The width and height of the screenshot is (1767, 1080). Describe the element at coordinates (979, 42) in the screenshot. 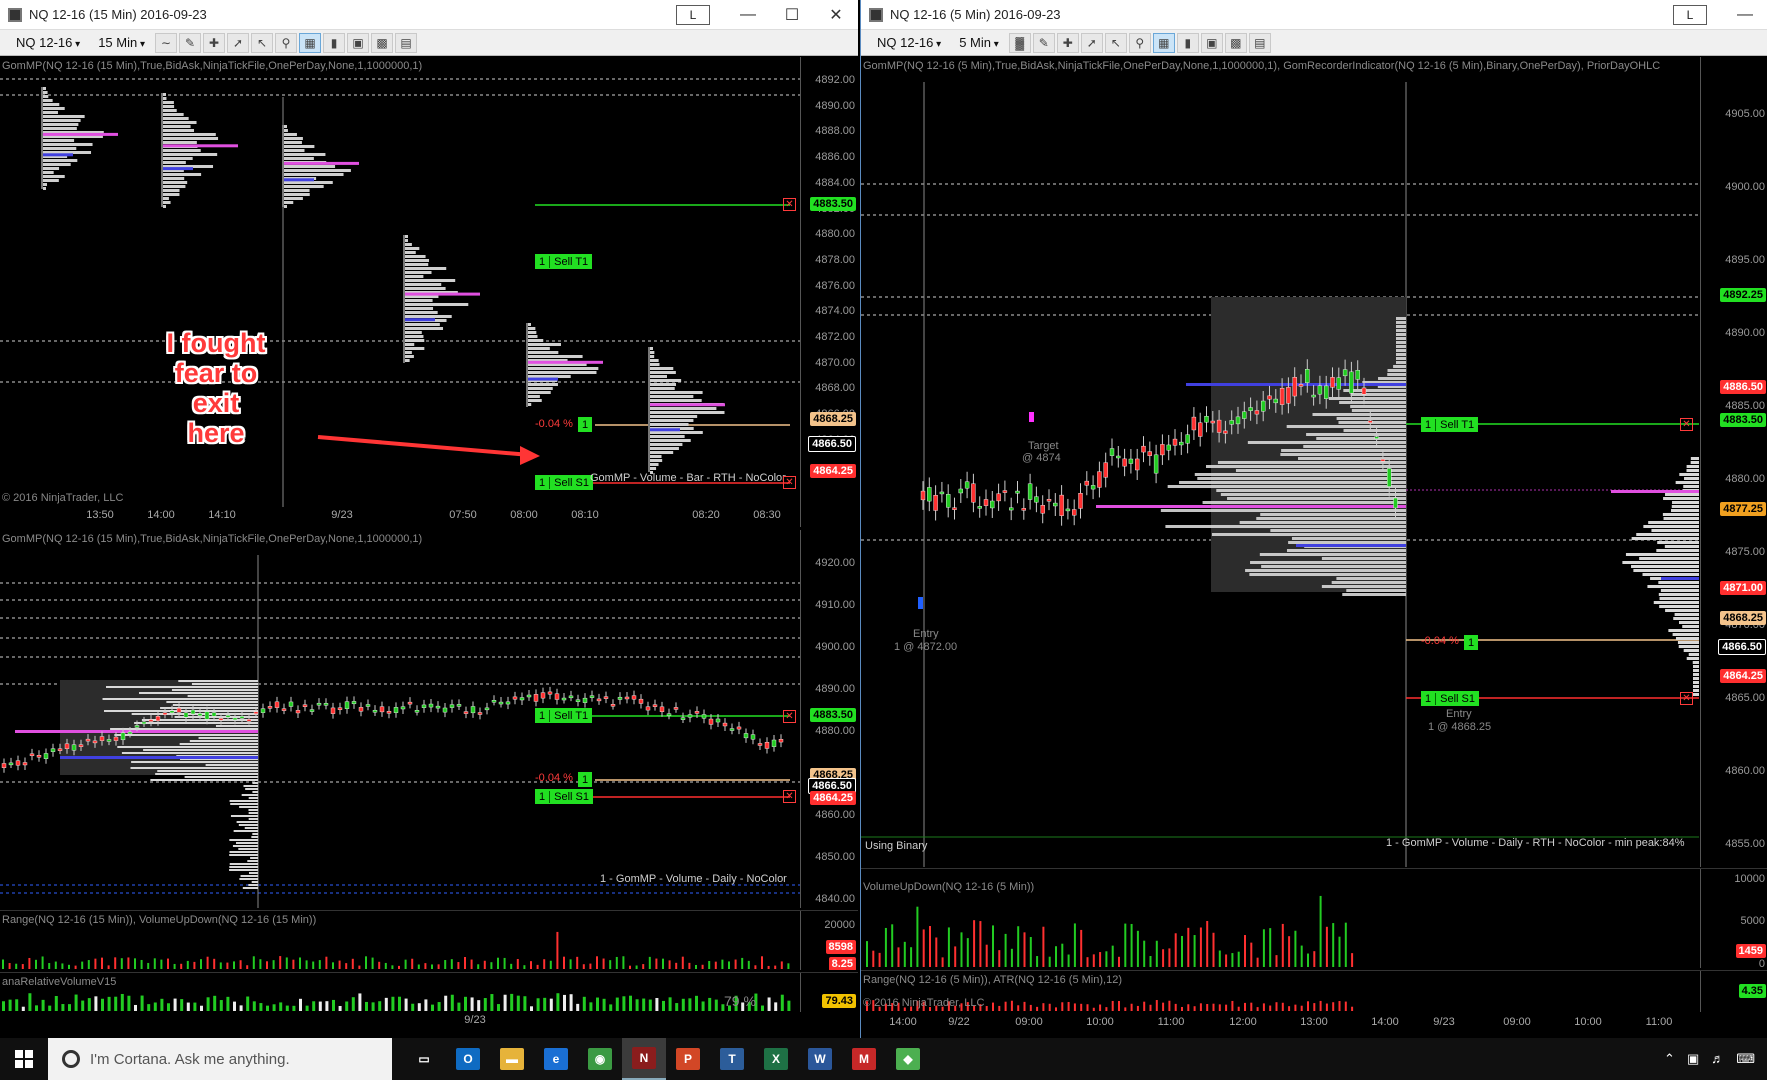

I see `interval-dropdown: 5 Min` at that location.